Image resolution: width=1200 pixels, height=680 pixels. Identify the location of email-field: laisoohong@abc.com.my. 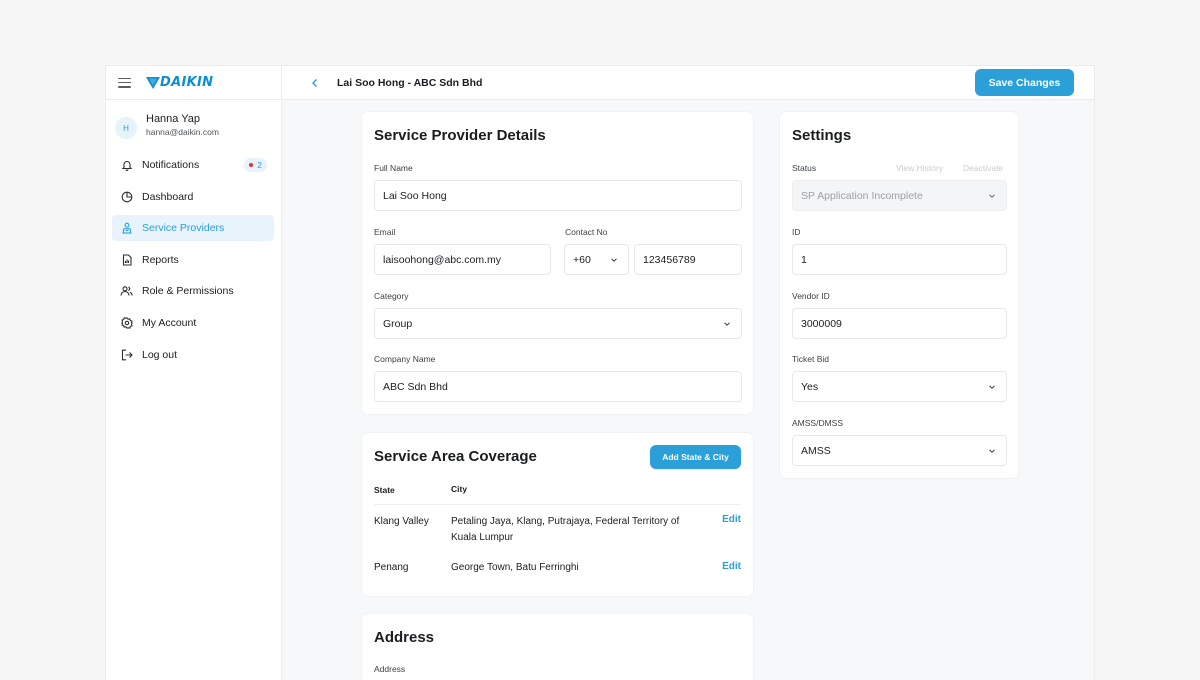
(462, 259).